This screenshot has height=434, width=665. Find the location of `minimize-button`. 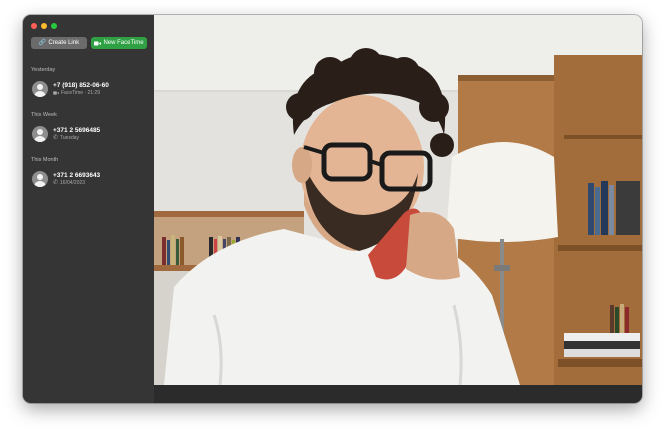

minimize-button is located at coordinates (44, 26).